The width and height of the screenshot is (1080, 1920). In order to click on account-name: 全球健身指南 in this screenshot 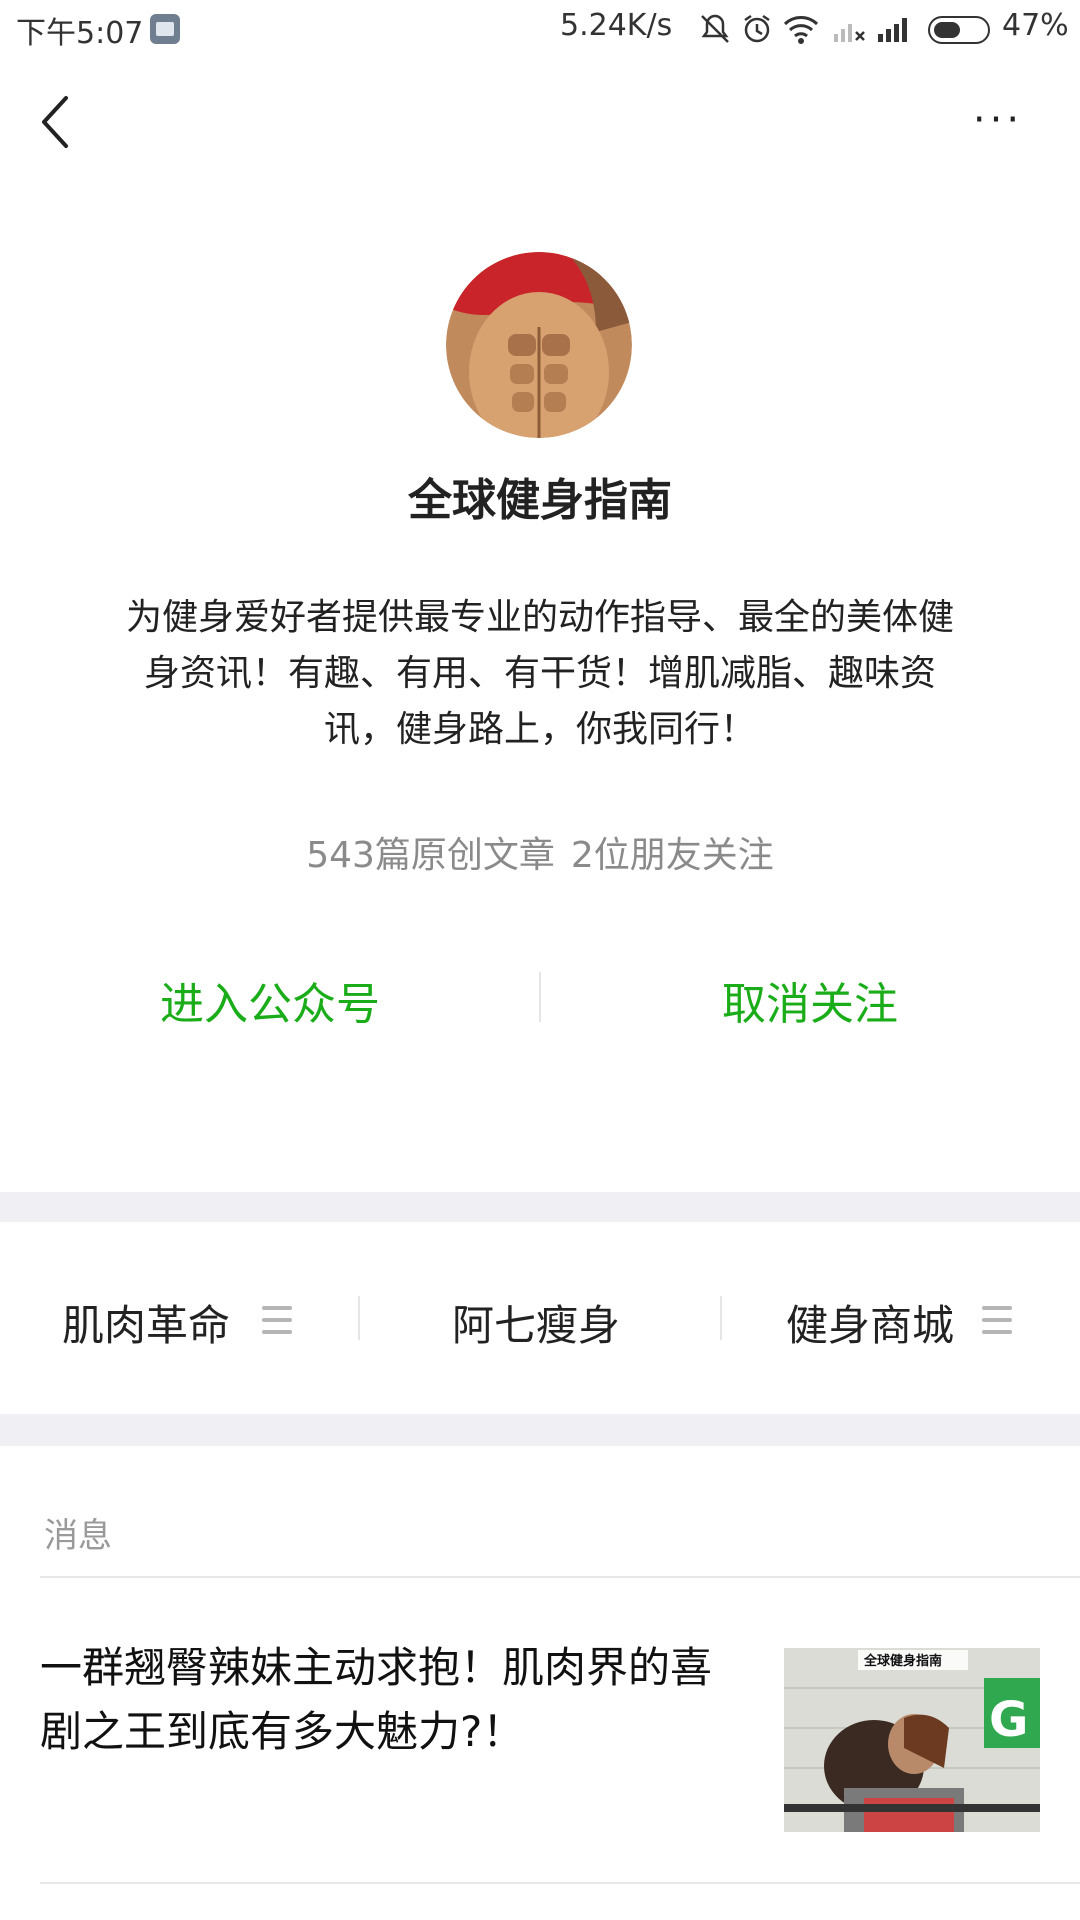, I will do `click(540, 500)`.